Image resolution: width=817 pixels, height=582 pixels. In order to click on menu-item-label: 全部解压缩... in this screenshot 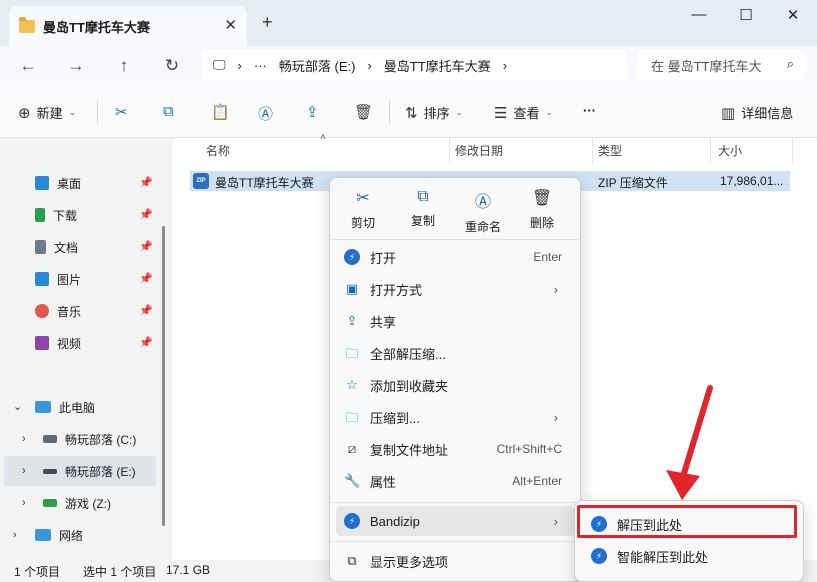, I will do `click(408, 354)`.